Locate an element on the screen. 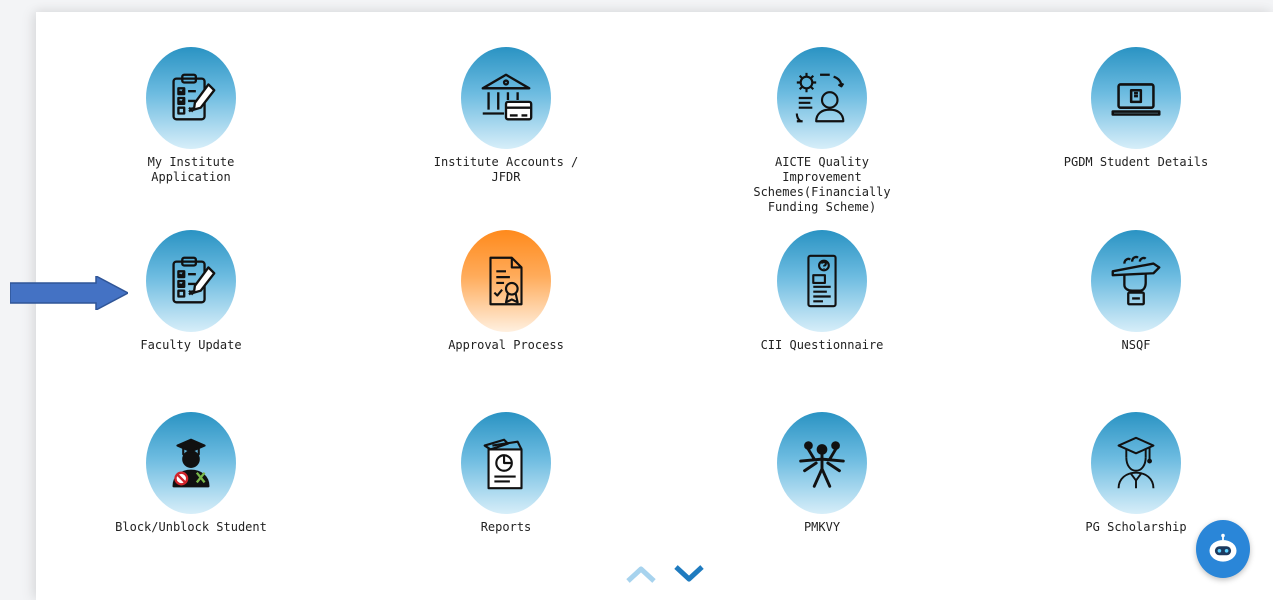  tile-label: NSQF is located at coordinates (1136, 345).